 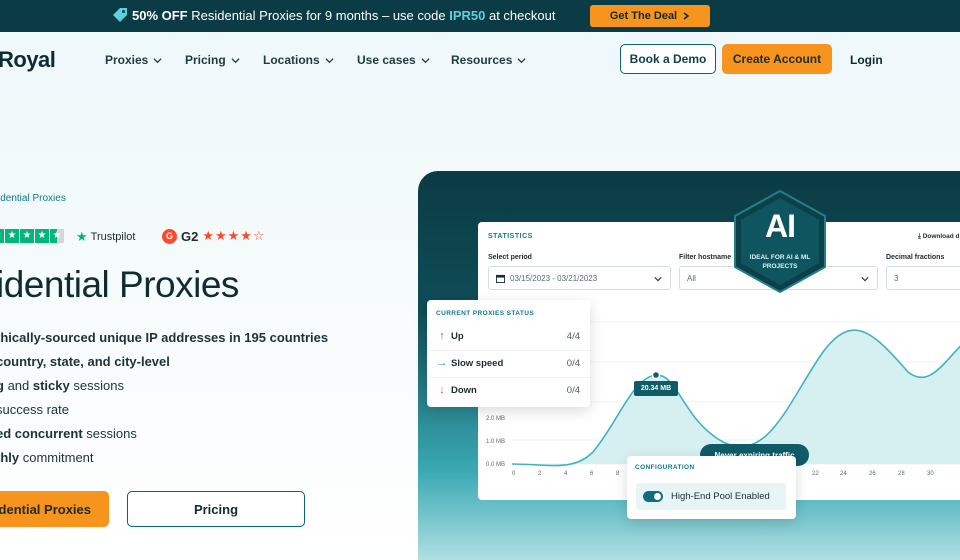 What do you see at coordinates (234, 235) in the screenshot?
I see `g2-stars: ★★★★☆` at bounding box center [234, 235].